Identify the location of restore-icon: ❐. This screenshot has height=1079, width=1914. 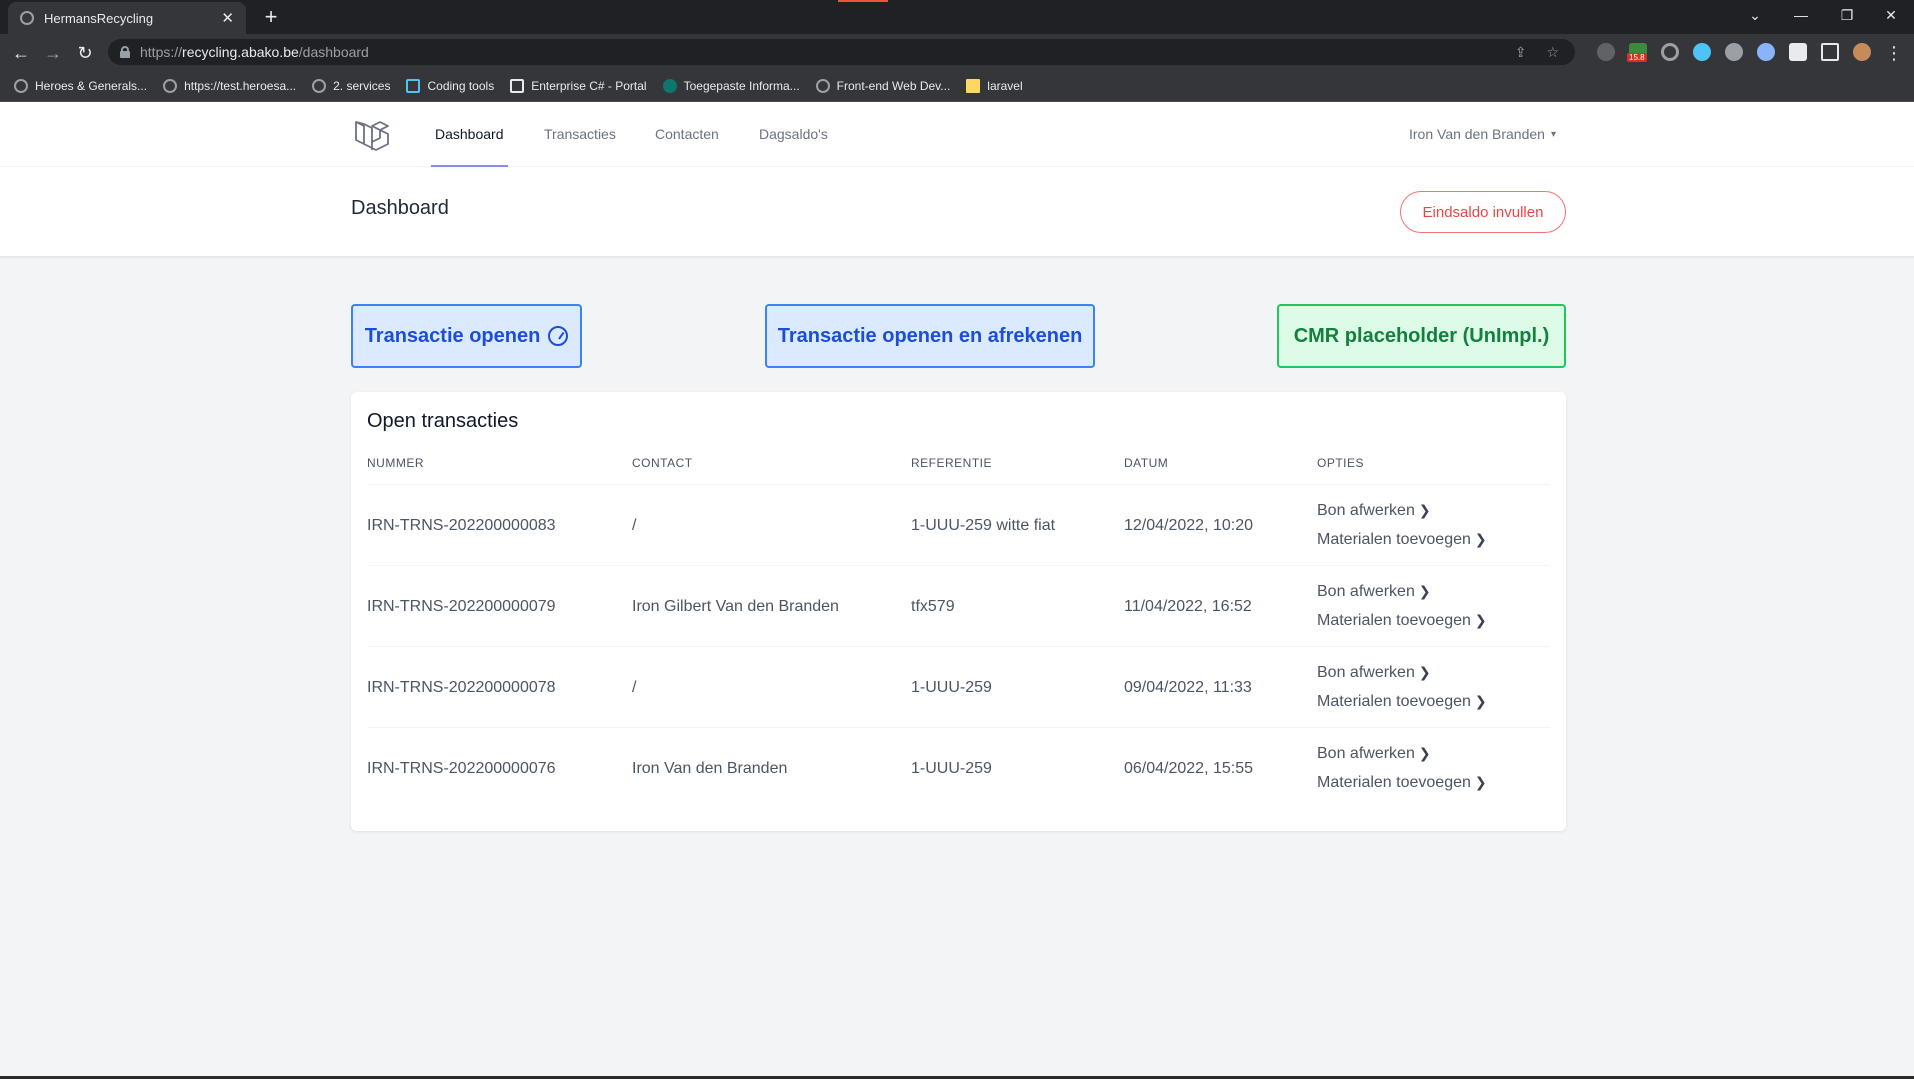
(1847, 15).